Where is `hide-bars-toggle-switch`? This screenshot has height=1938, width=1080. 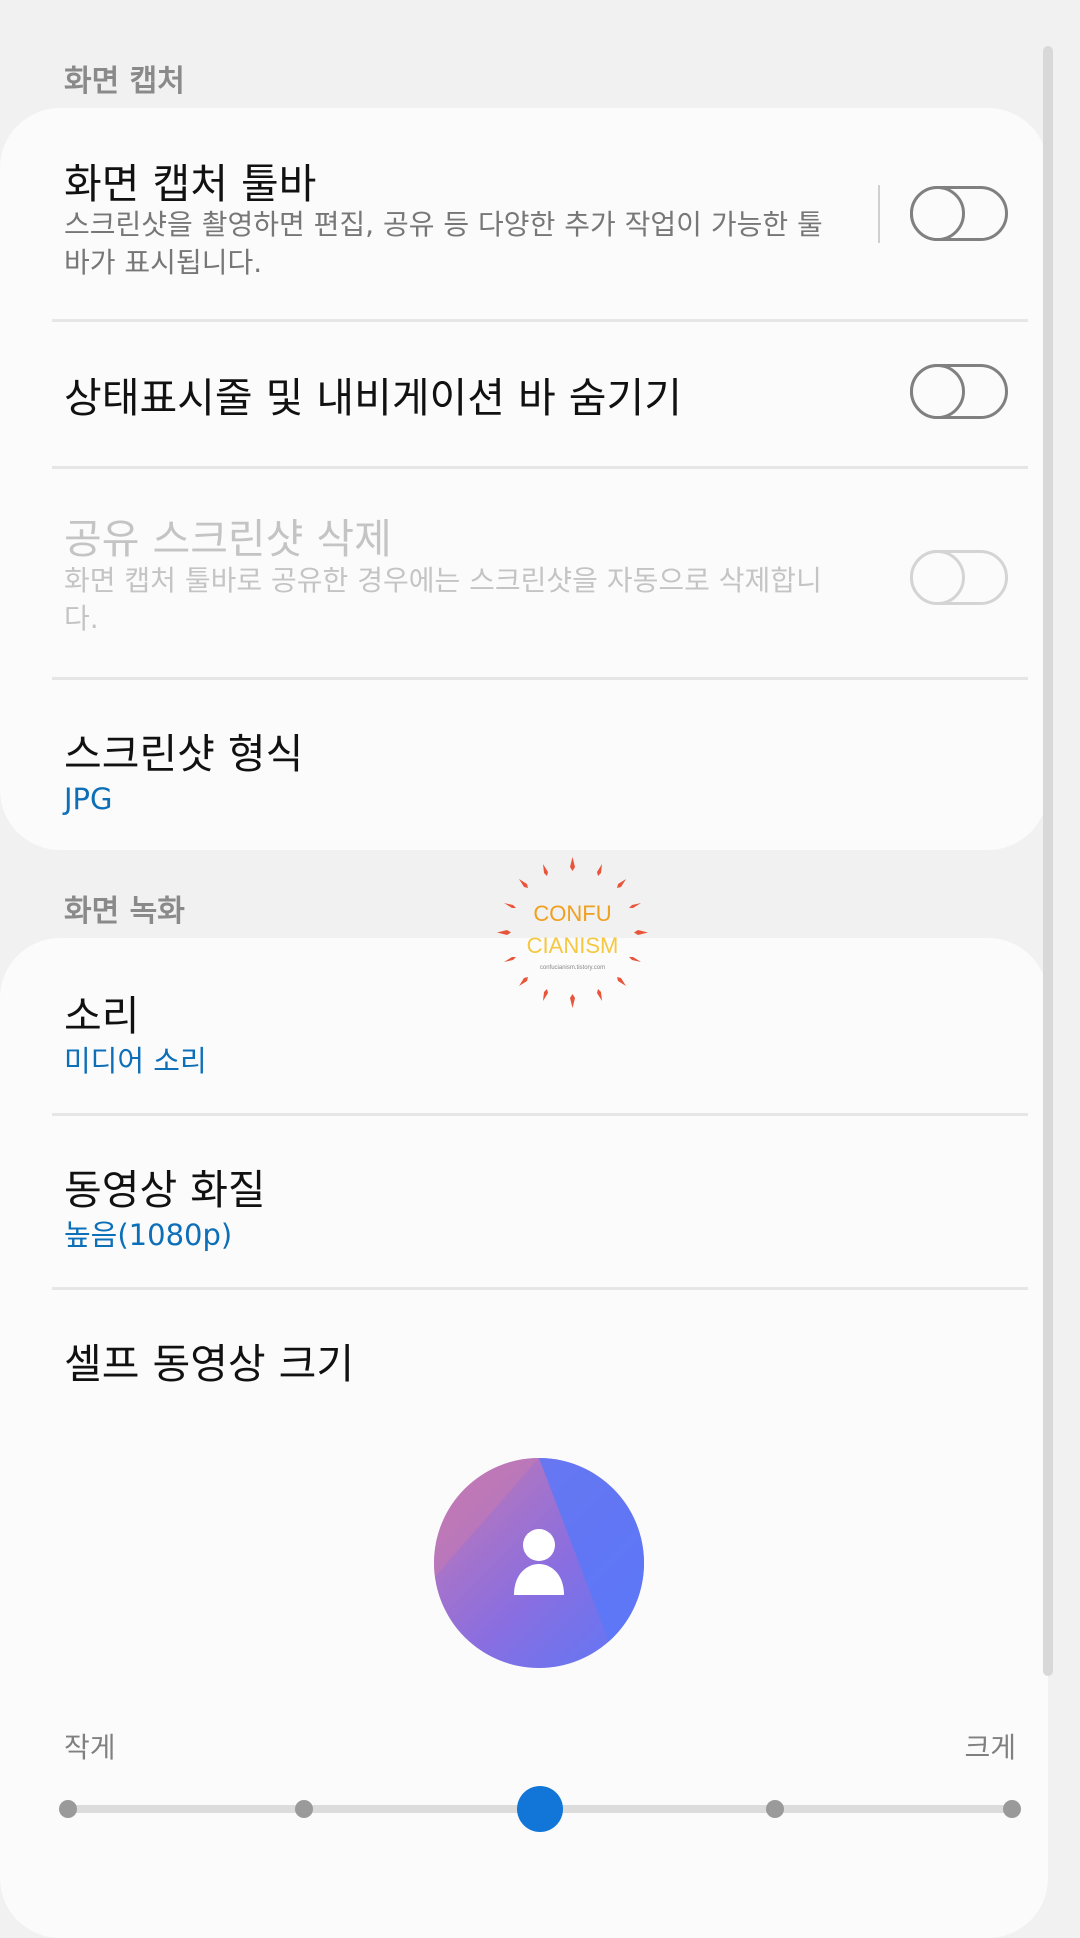
hide-bars-toggle-switch is located at coordinates (959, 391).